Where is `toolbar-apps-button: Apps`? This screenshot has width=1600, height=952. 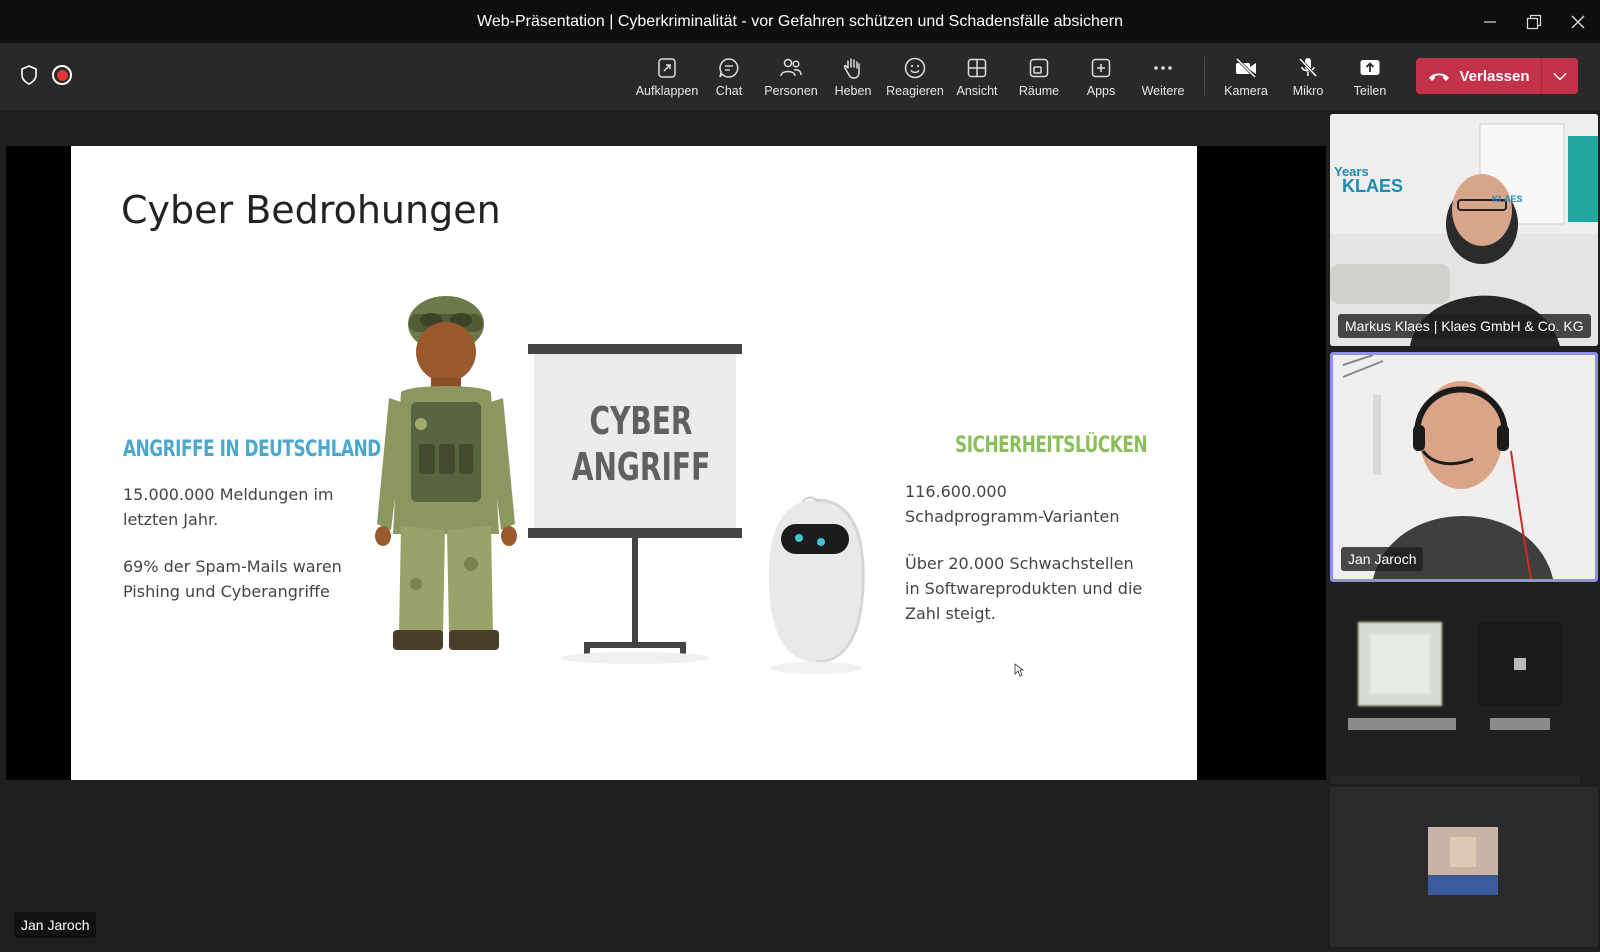
toolbar-apps-button: Apps is located at coordinates (1101, 76).